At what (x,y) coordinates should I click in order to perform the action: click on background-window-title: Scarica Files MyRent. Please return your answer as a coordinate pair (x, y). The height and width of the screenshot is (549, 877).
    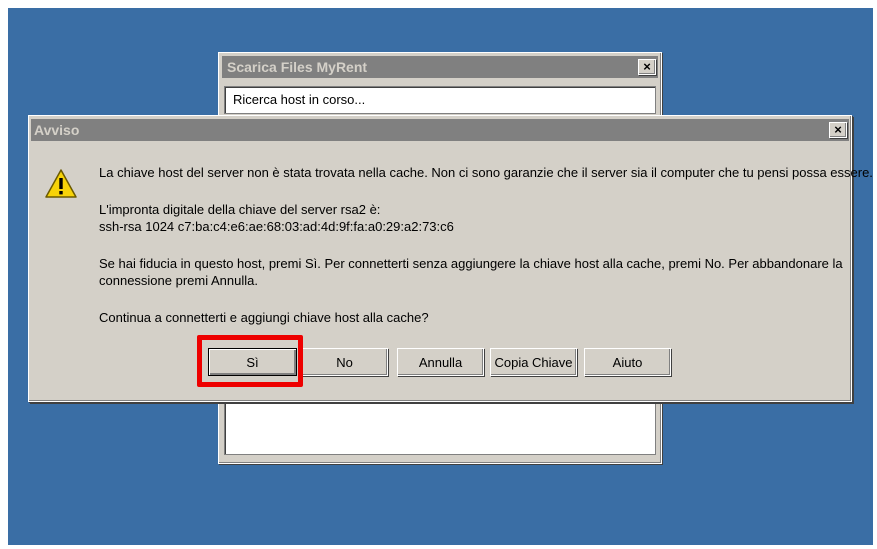
    Looking at the image, I should click on (297, 67).